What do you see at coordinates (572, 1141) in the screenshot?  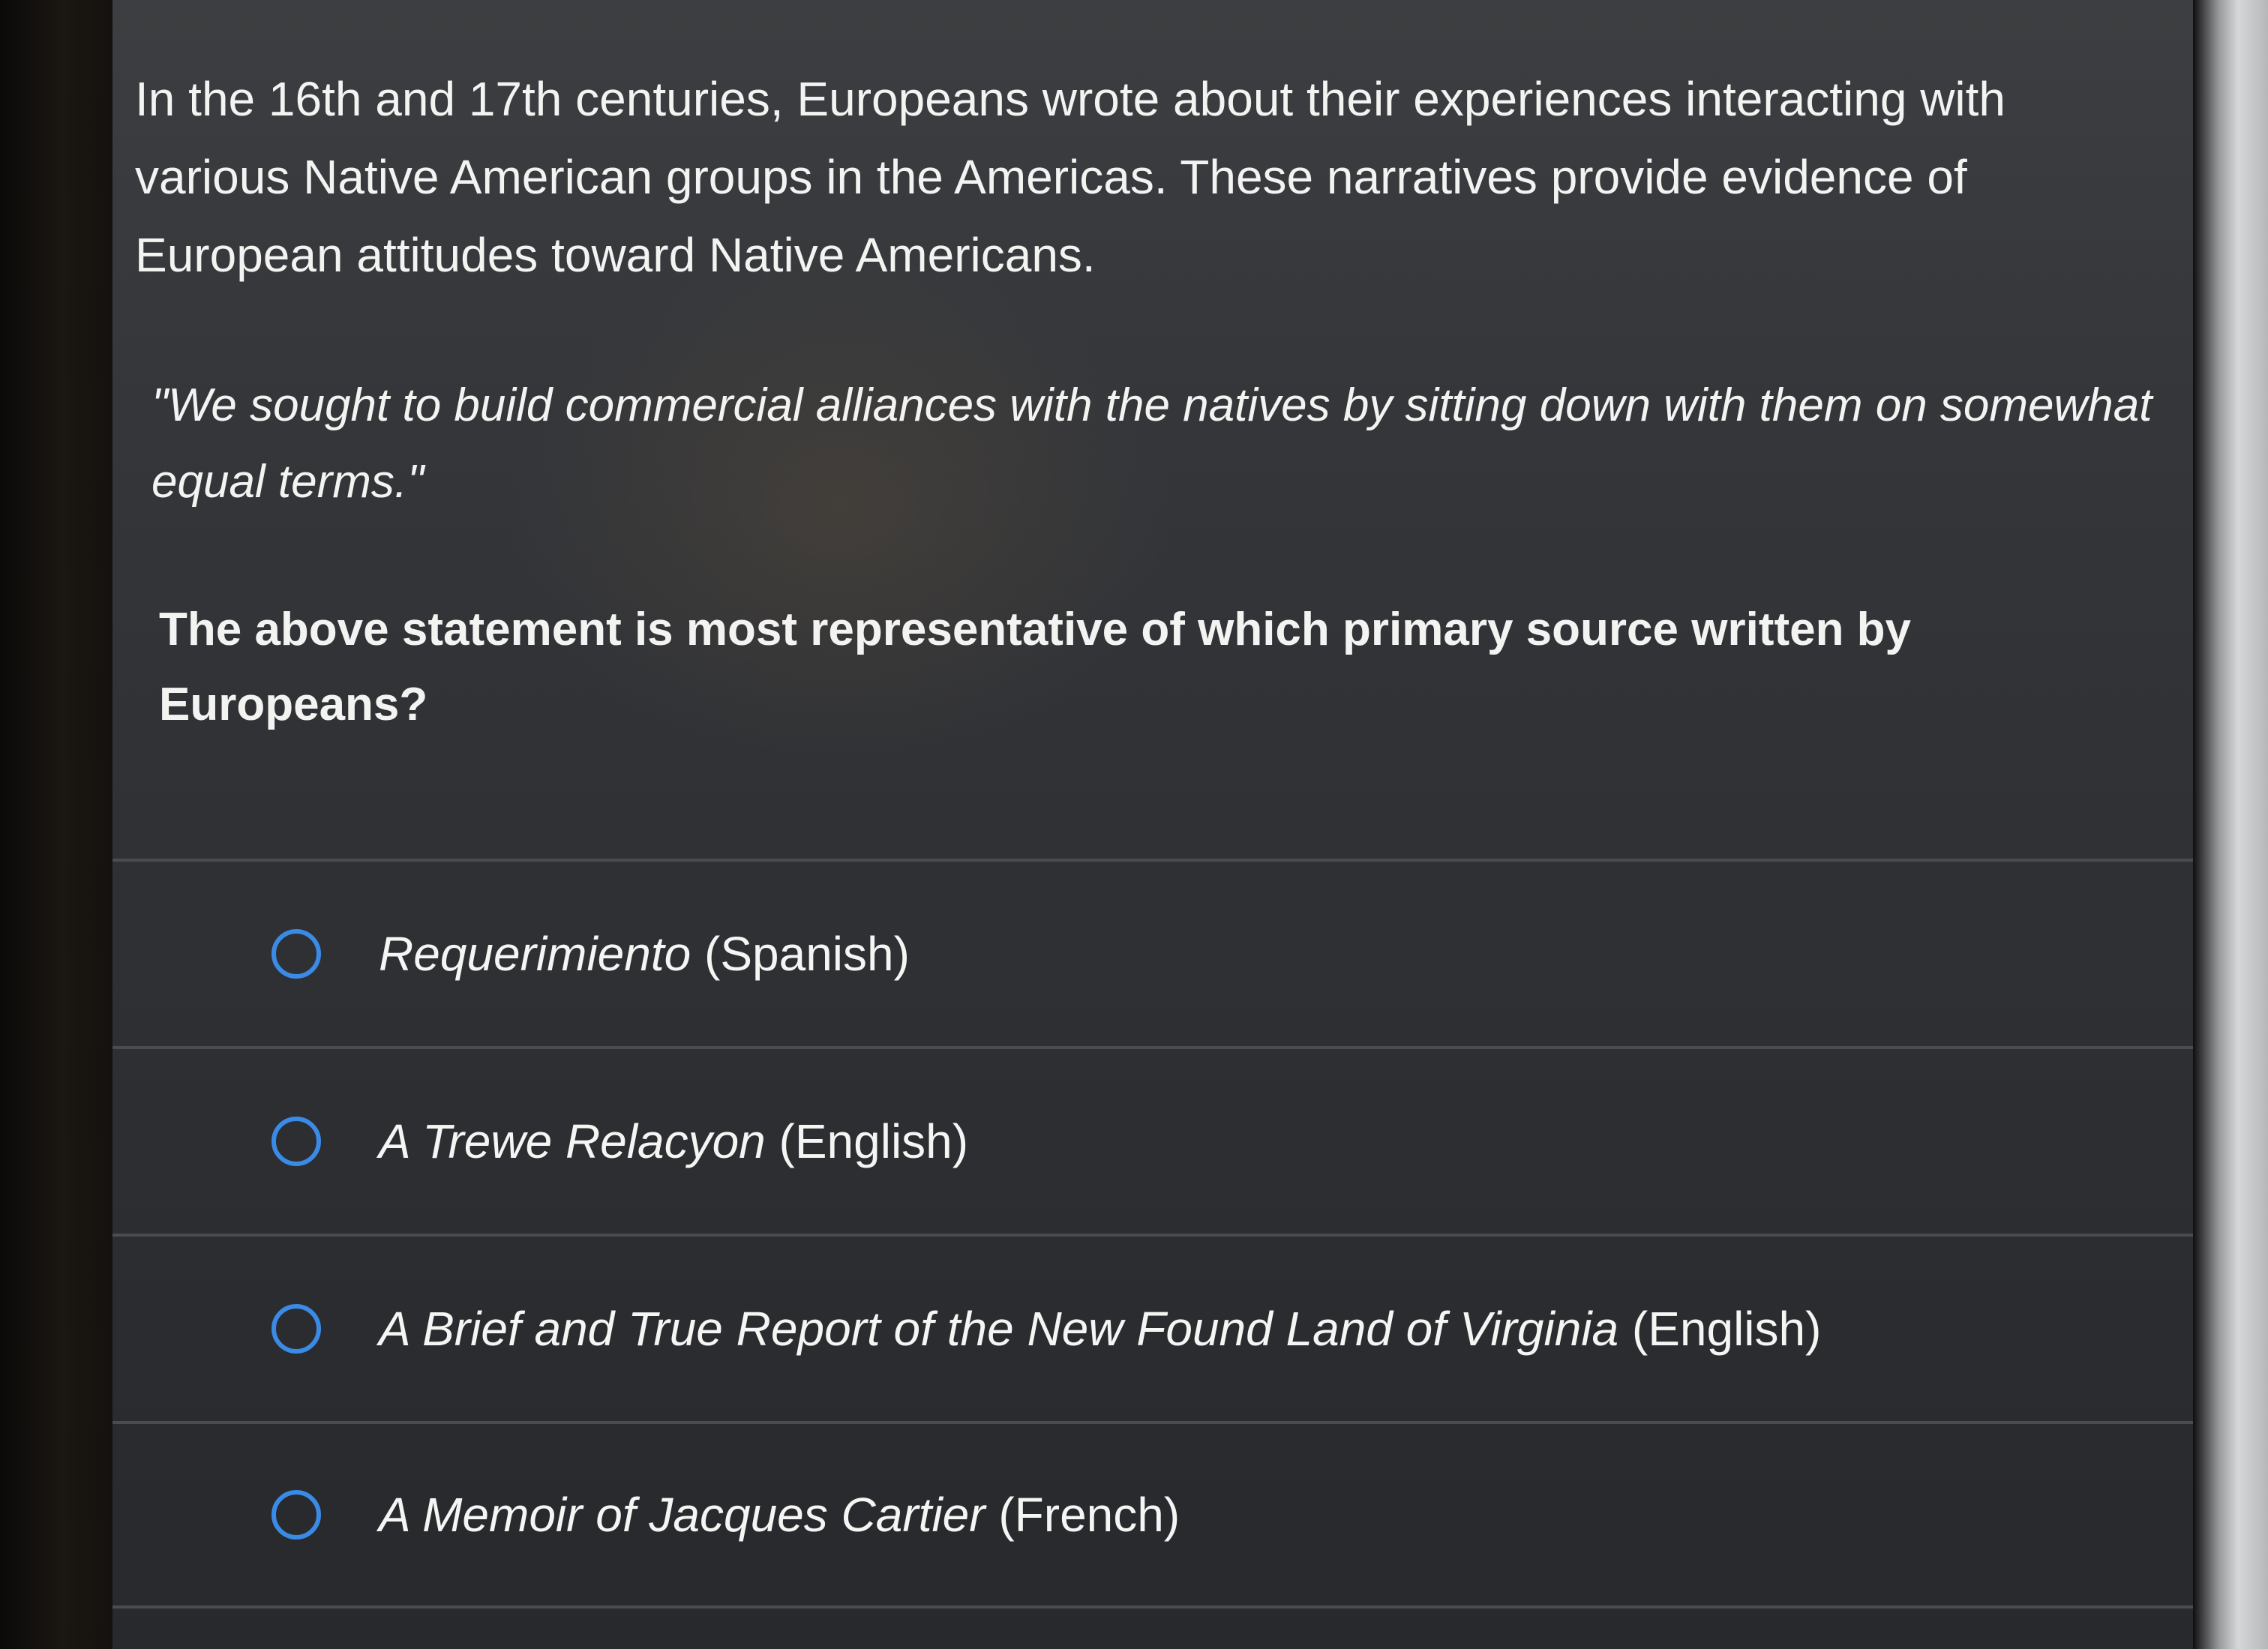 I see `answer-title: A Trewe Relacyon` at bounding box center [572, 1141].